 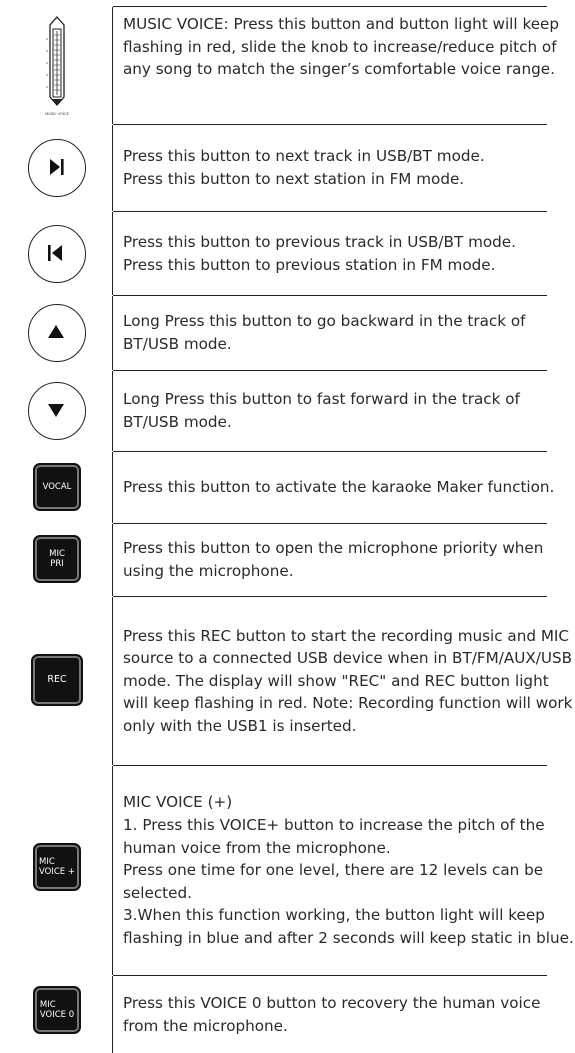 I want to click on down-arrow-icon, so click(x=56, y=411).